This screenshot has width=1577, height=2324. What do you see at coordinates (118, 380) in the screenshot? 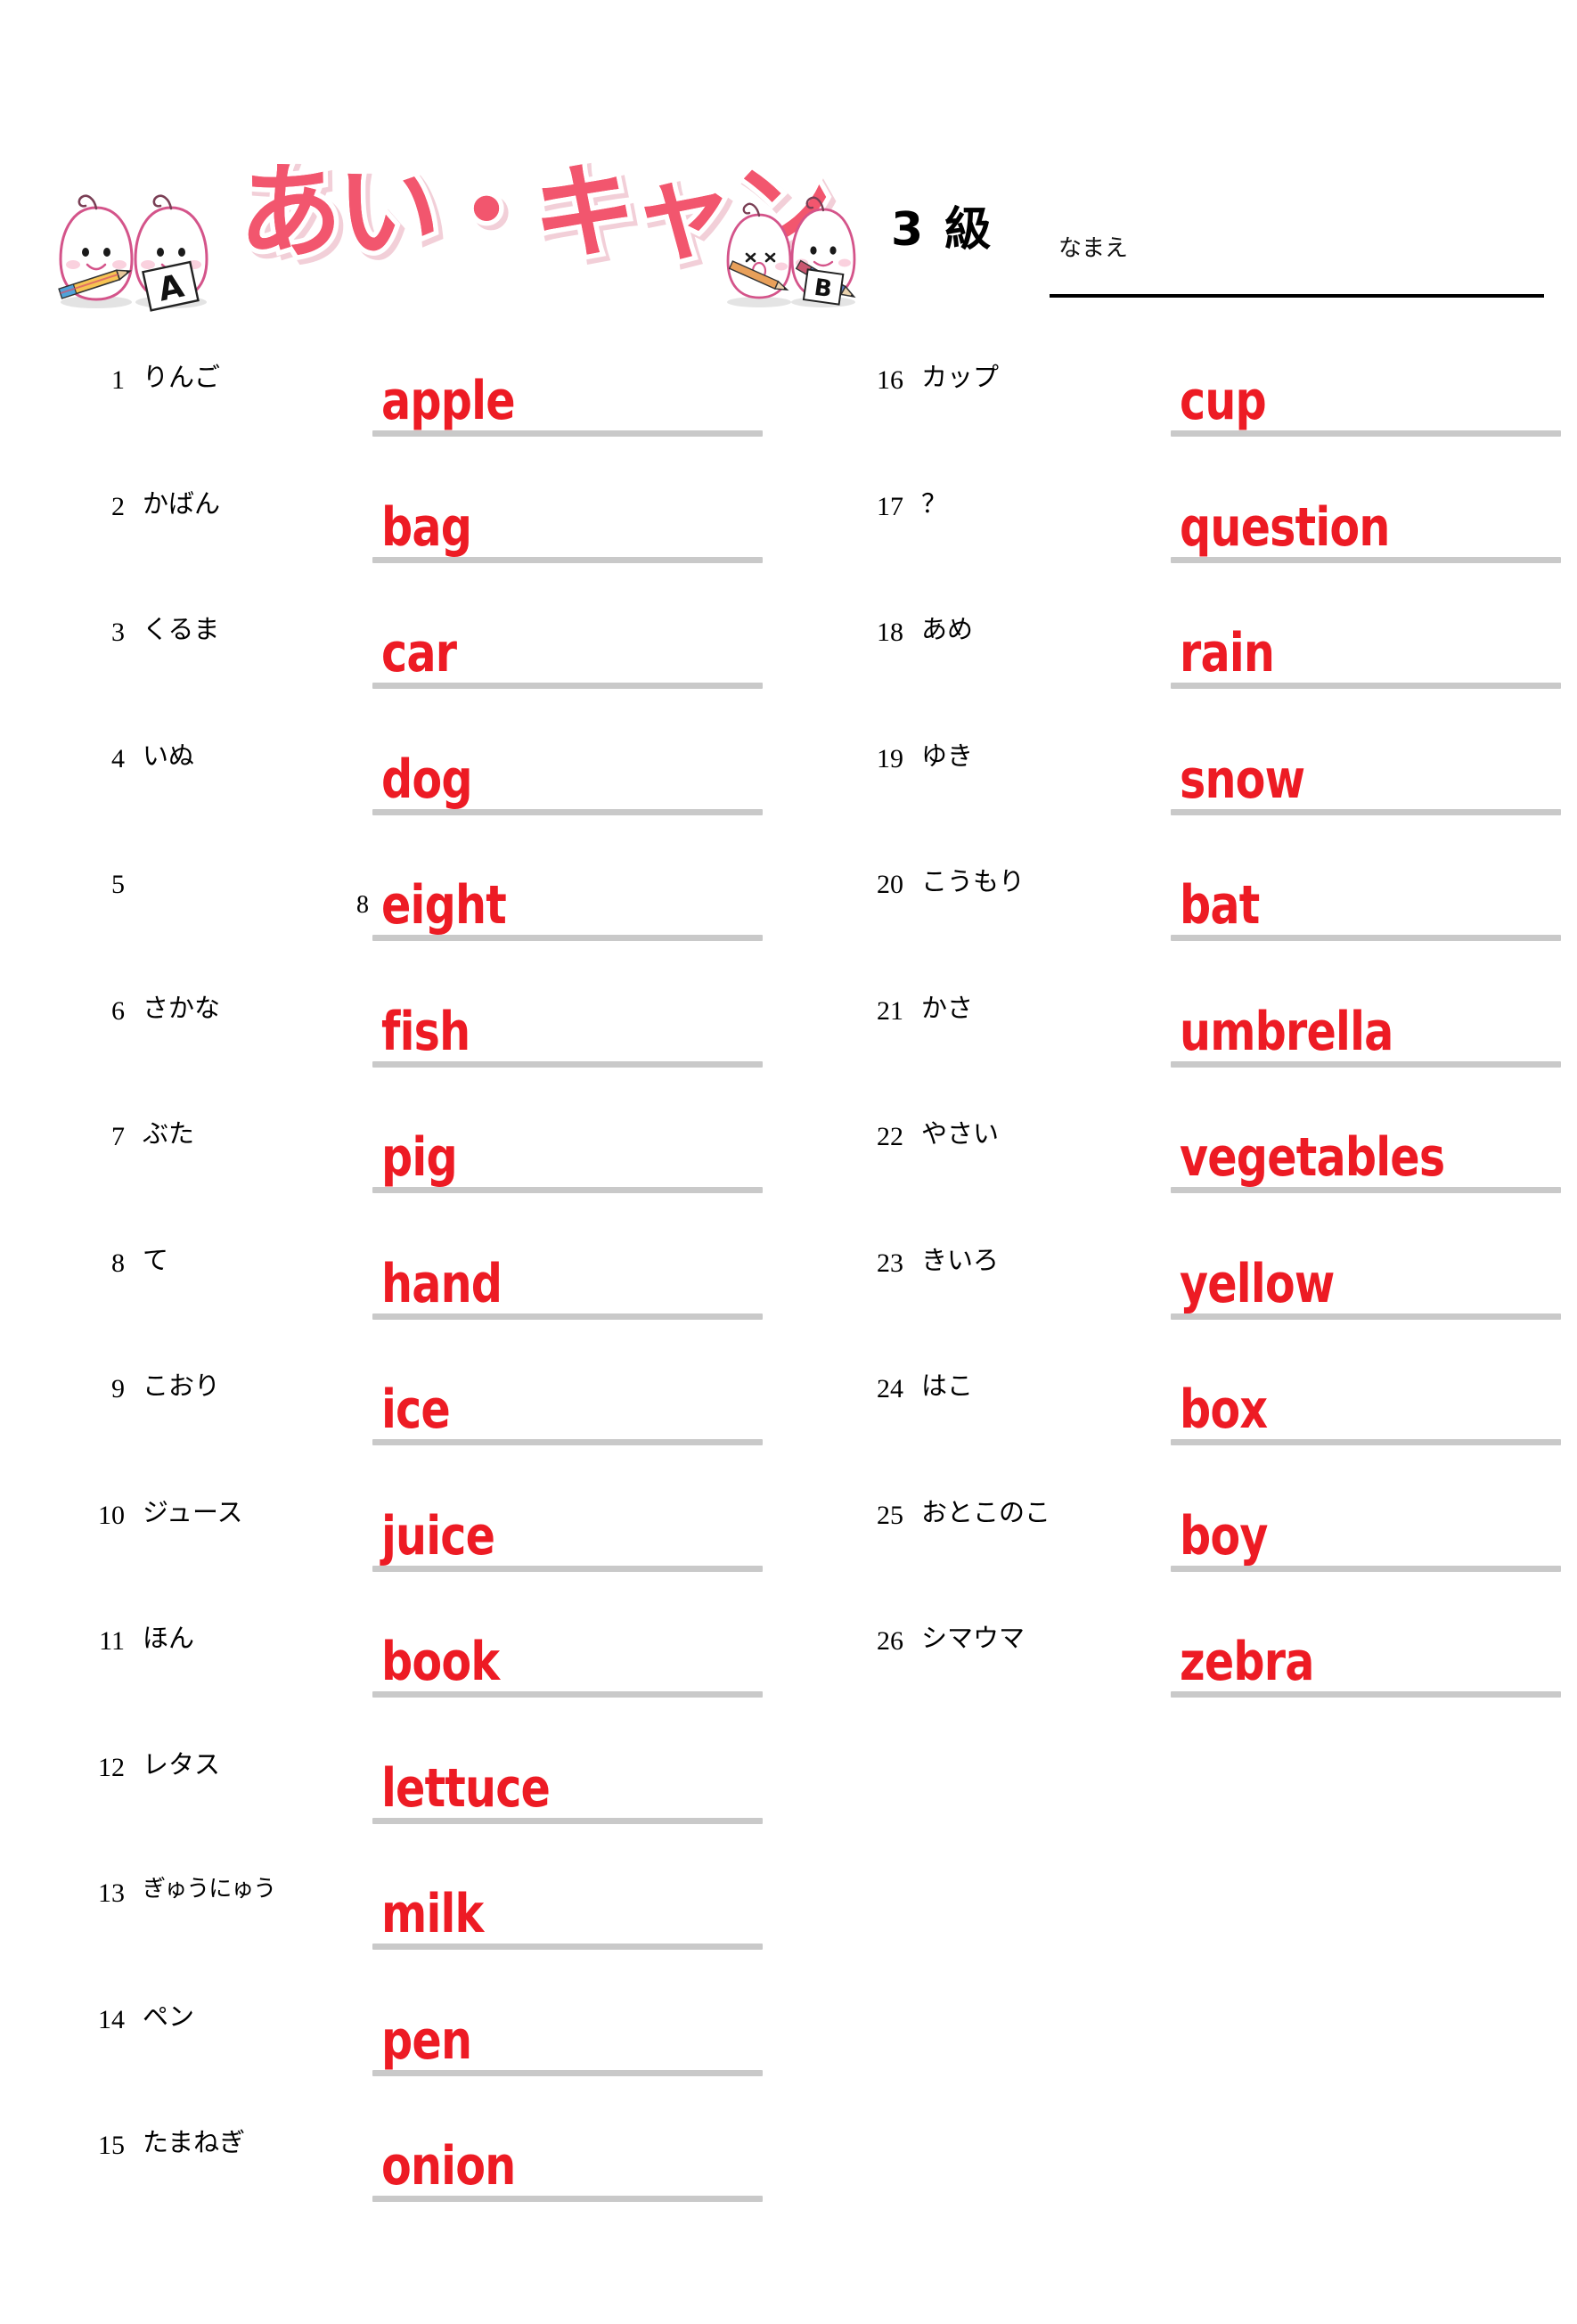
I see `item-number: 1` at bounding box center [118, 380].